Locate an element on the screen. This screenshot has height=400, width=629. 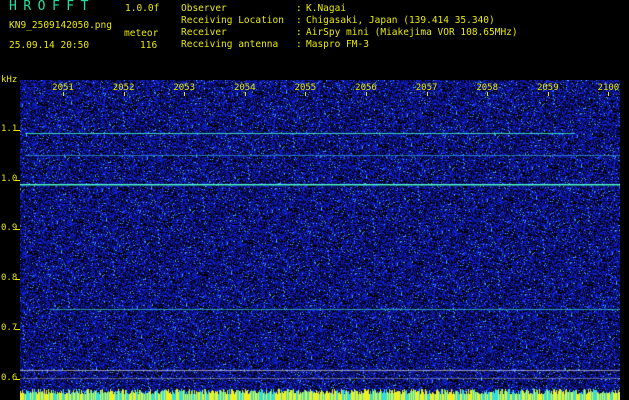
frequency-axis: kHz 1.1 1.0 0.9 0.8 0.7 0.6 is located at coordinates (10, 237).